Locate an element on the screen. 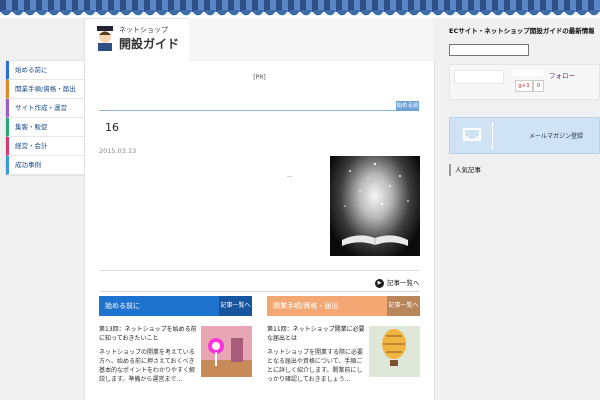  category-divider is located at coordinates (259, 110).